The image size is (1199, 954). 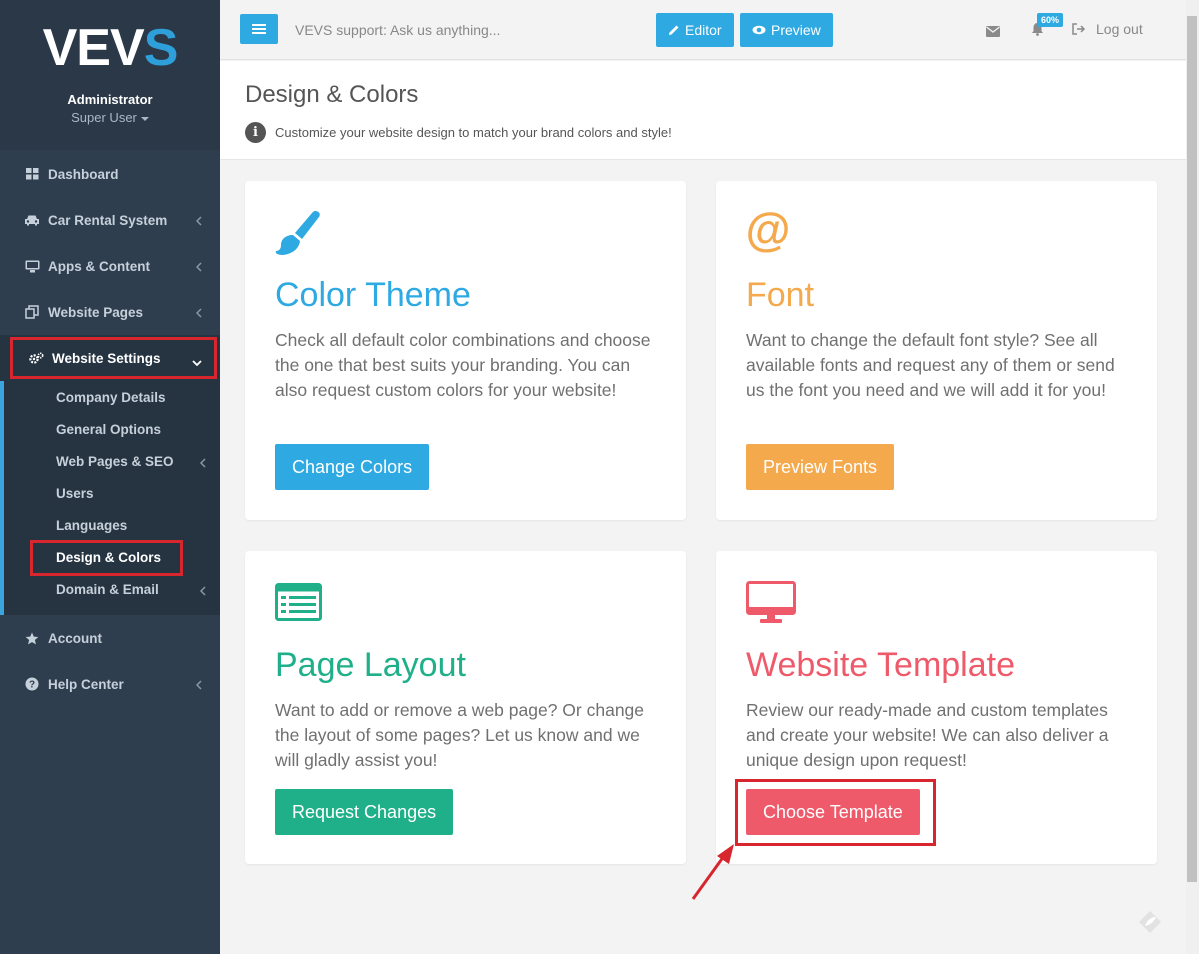 What do you see at coordinates (110, 99) in the screenshot?
I see `admin-name: Administrator` at bounding box center [110, 99].